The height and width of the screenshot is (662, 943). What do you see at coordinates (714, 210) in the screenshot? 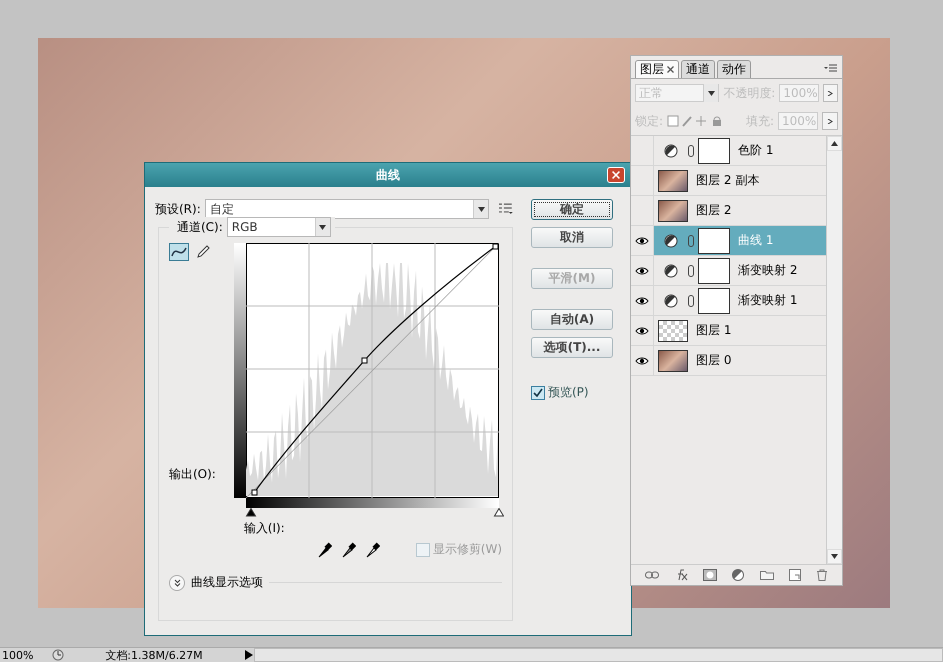
I see `layer-name: 图层 2` at bounding box center [714, 210].